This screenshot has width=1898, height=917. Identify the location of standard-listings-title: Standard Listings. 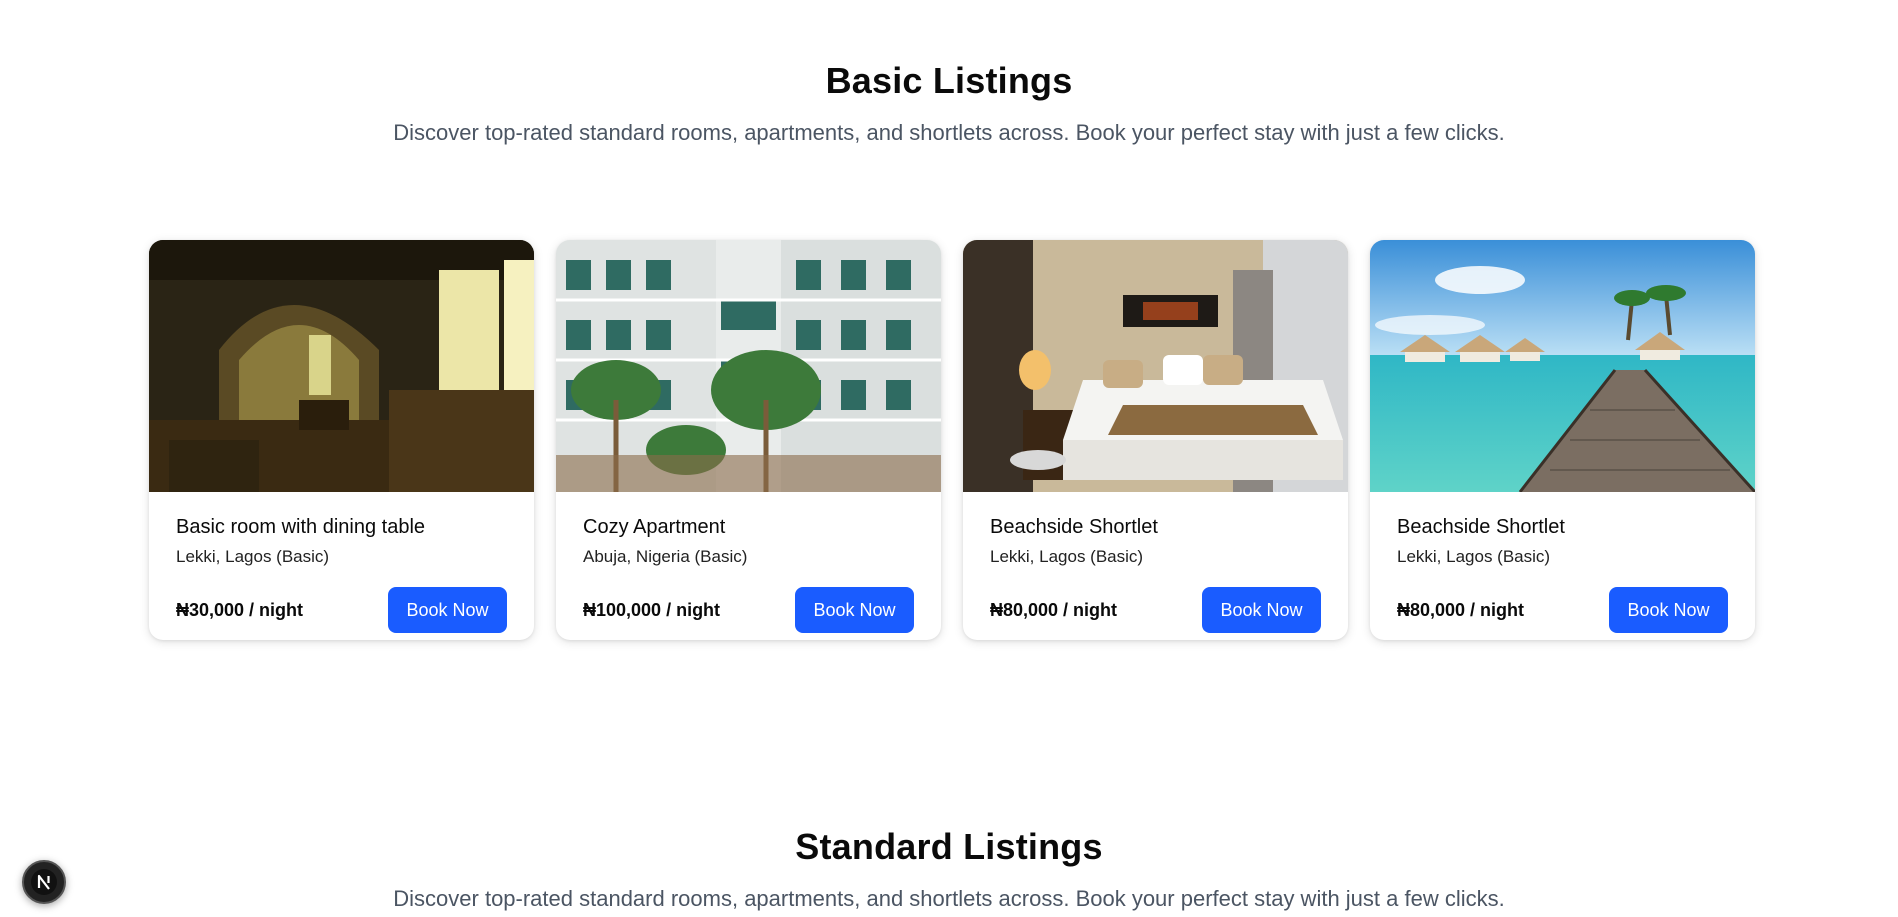
(949, 846).